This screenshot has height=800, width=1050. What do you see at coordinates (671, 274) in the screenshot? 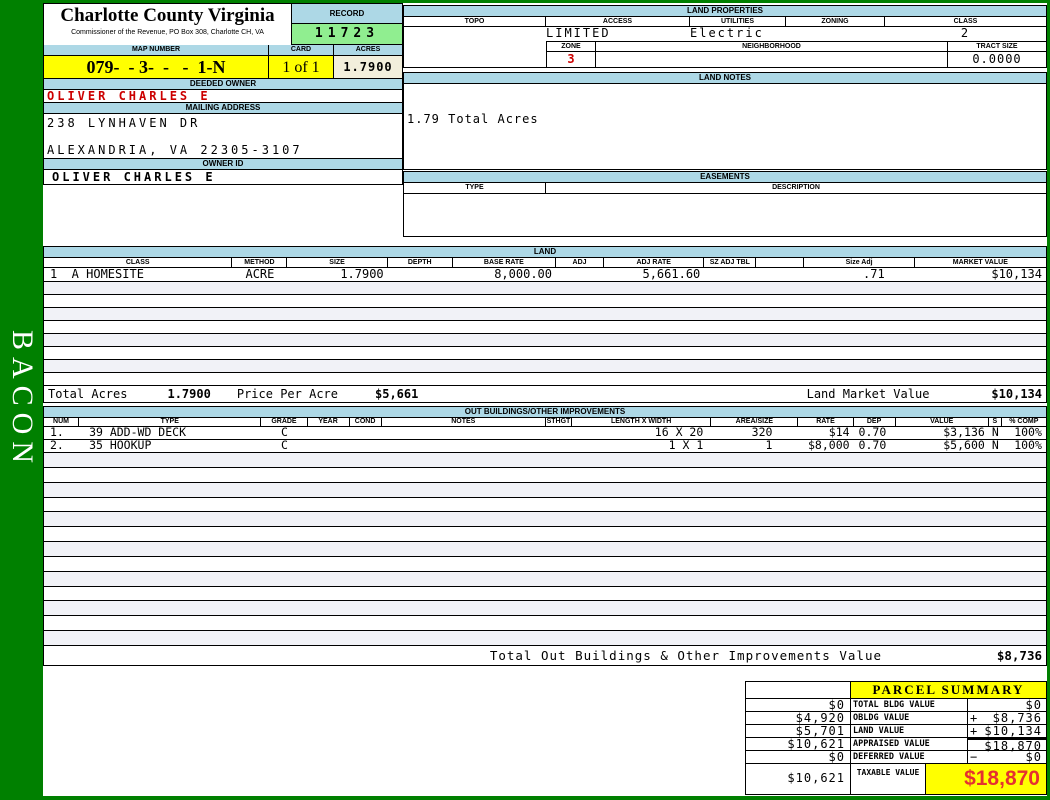
I see `land-adj-rate: 5,661.60` at bounding box center [671, 274].